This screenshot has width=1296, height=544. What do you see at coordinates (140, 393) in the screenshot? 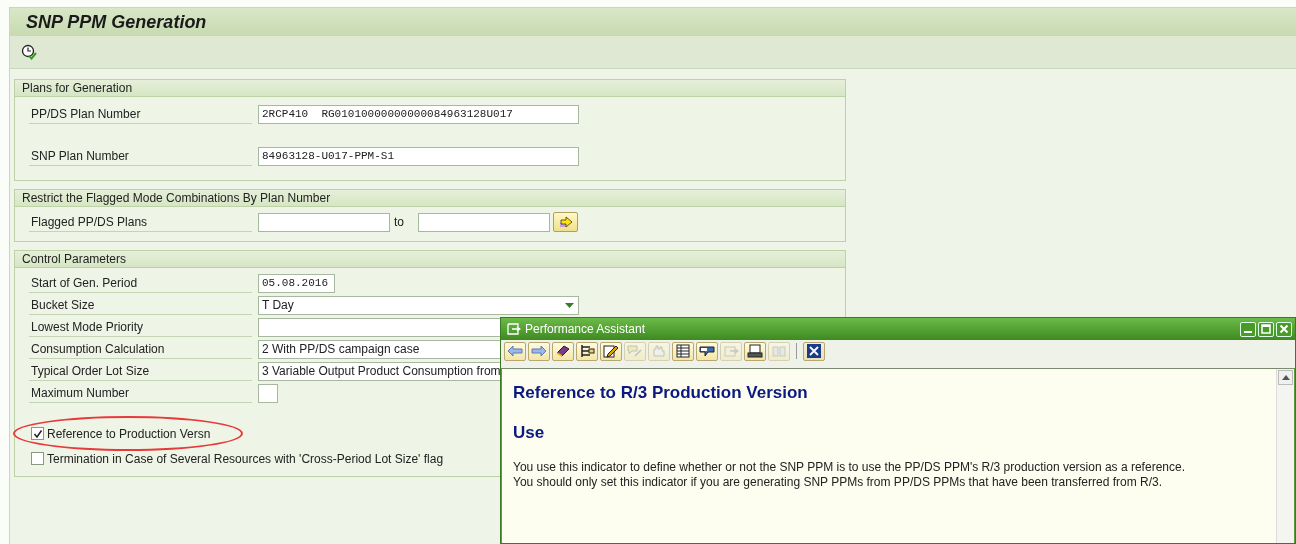
I see `field-label: Maximum Number` at bounding box center [140, 393].